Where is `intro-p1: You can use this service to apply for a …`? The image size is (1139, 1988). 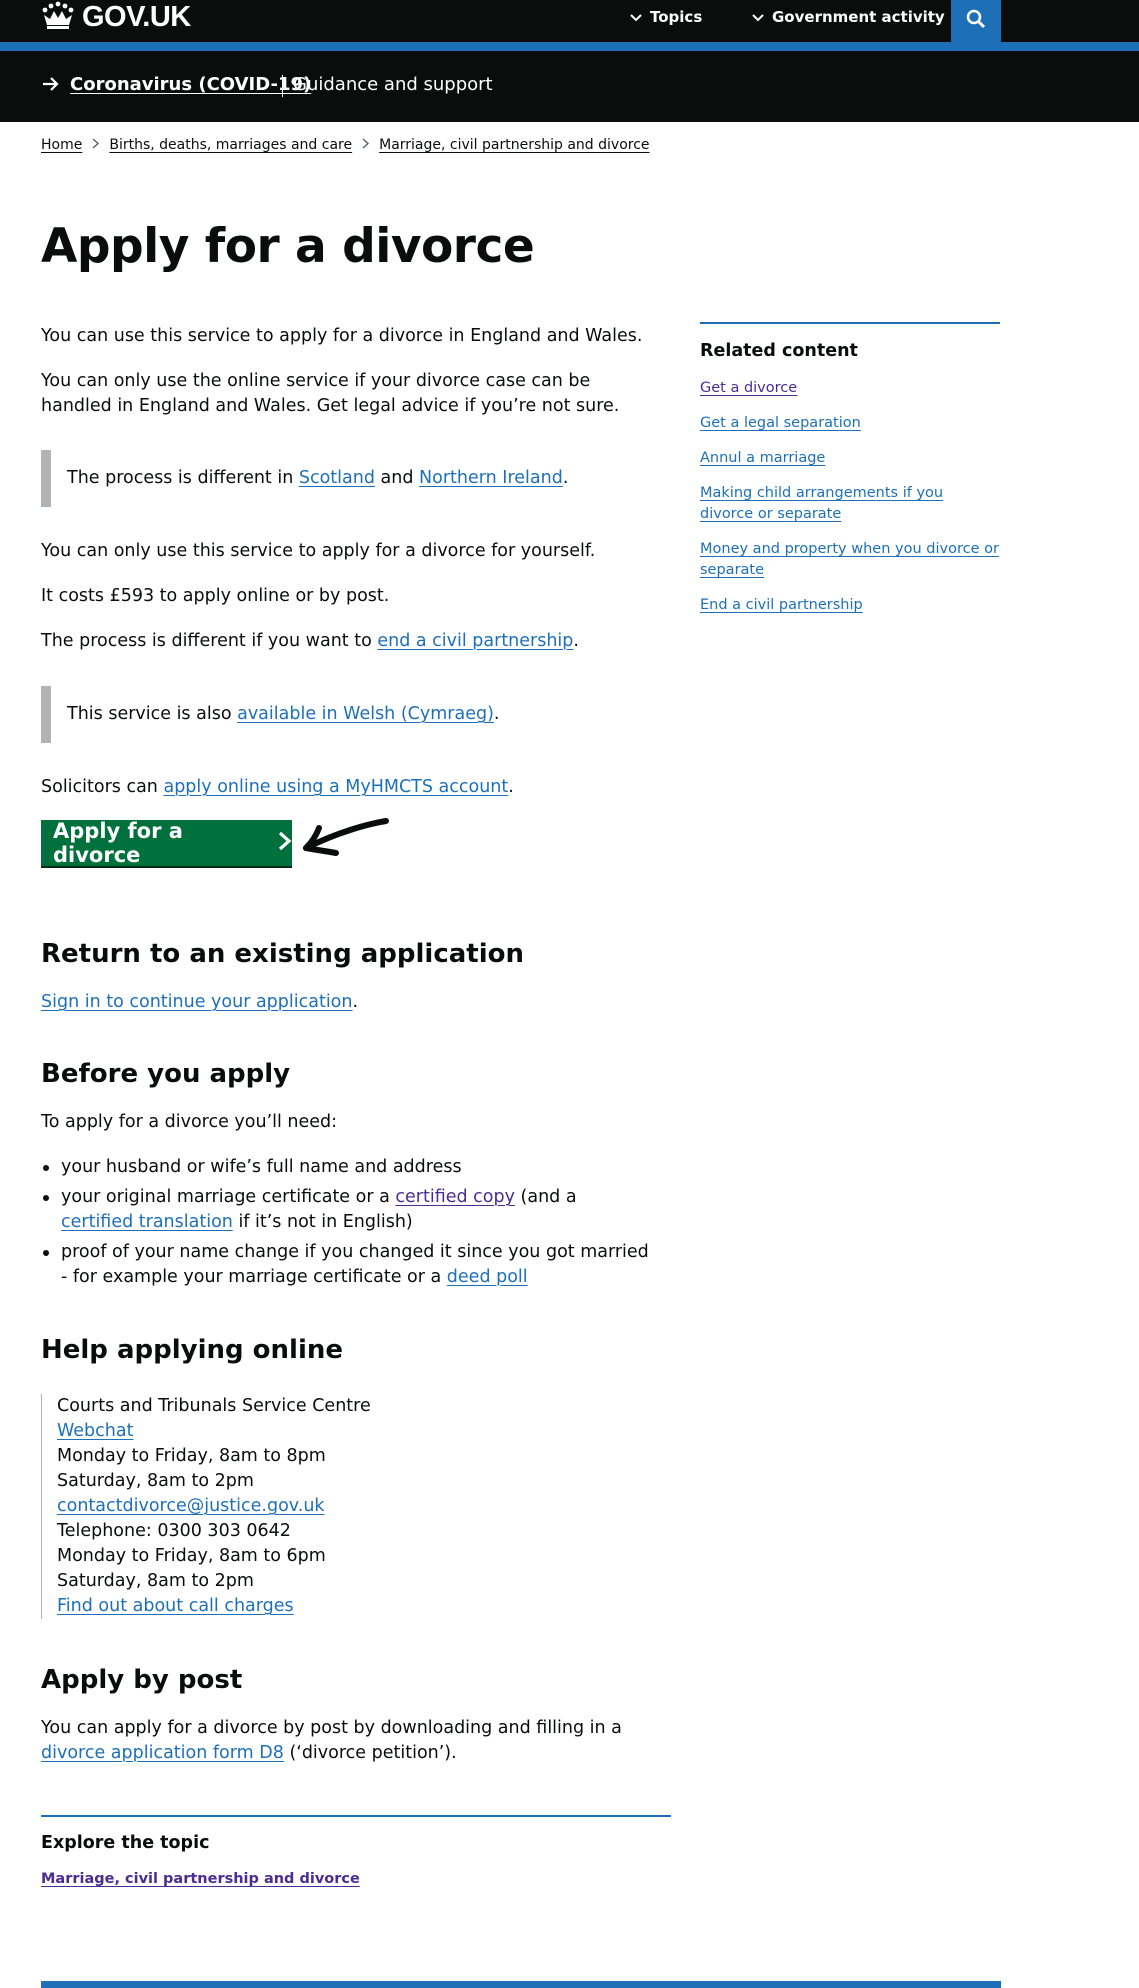 intro-p1: You can use this service to apply for a … is located at coordinates (342, 336).